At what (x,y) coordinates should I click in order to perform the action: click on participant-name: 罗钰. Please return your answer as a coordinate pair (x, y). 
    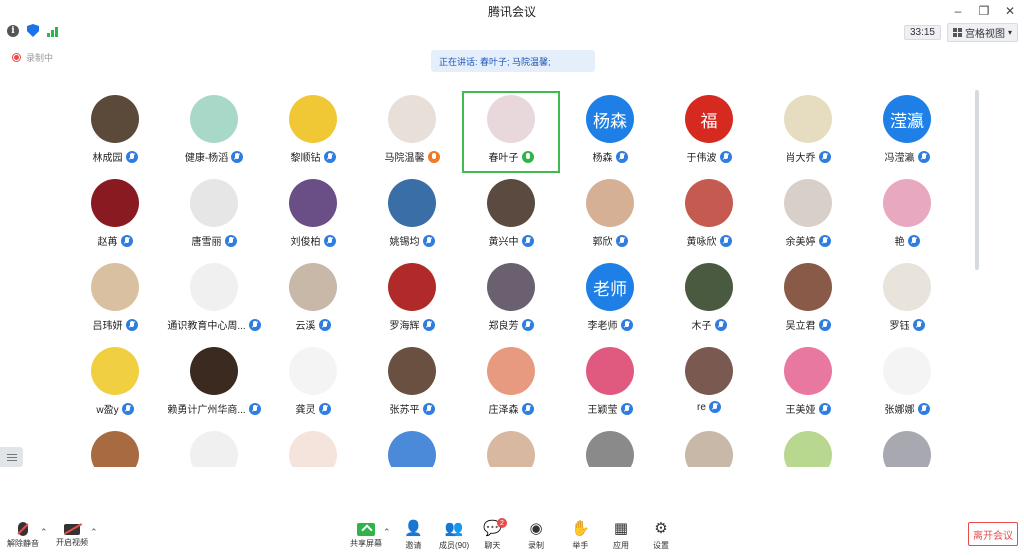
    Looking at the image, I should click on (899, 326).